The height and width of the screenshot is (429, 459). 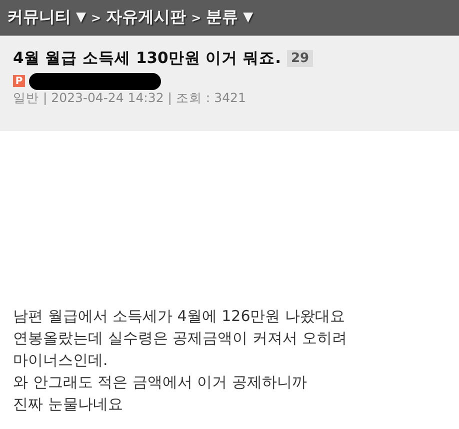 What do you see at coordinates (222, 17) in the screenshot?
I see `breadcrumb-link: 분류` at bounding box center [222, 17].